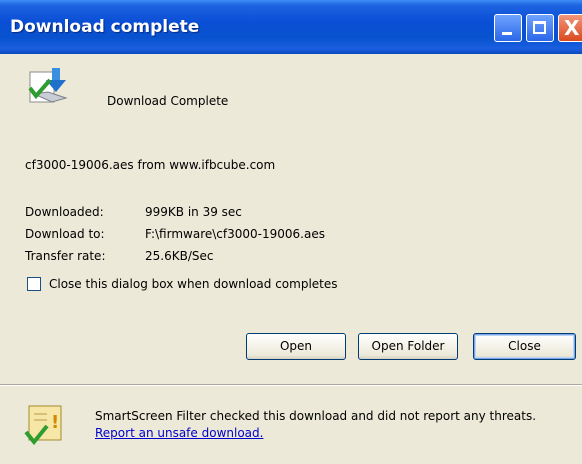 This screenshot has height=464, width=582. I want to click on minimize-button, so click(508, 28).